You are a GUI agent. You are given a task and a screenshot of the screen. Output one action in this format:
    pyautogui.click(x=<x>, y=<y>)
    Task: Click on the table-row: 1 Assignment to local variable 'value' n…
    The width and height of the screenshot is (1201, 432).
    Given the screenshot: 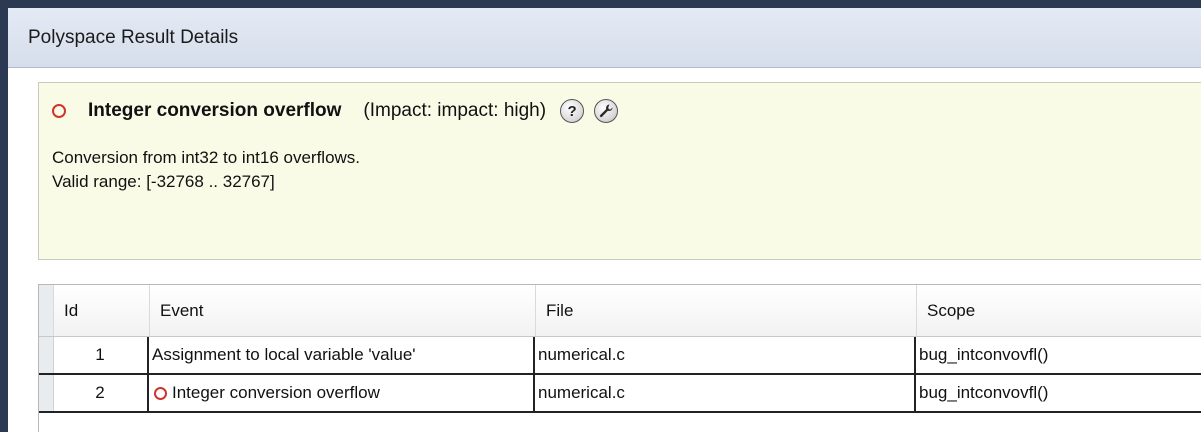 What is the action you would take?
    pyautogui.click(x=620, y=356)
    